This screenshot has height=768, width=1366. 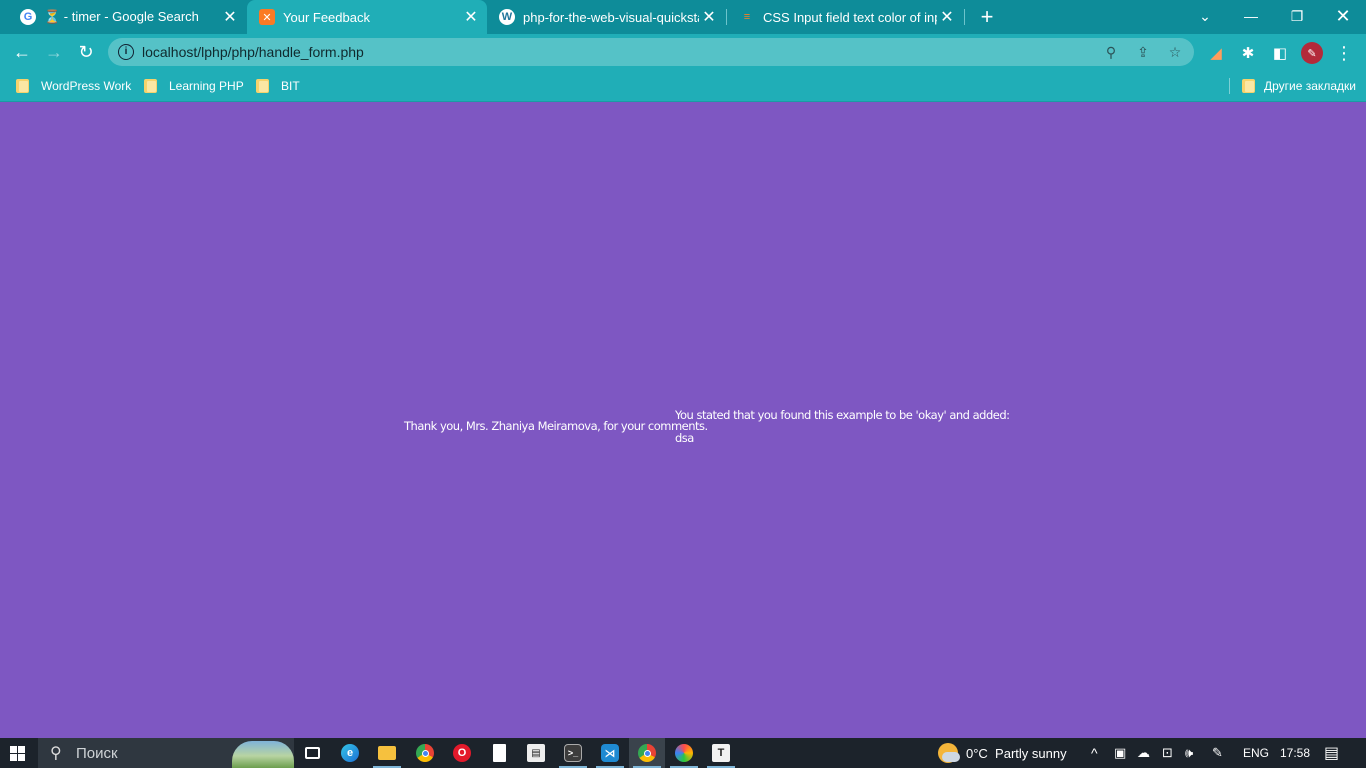 I want to click on app-logo-icon, so click(x=684, y=753).